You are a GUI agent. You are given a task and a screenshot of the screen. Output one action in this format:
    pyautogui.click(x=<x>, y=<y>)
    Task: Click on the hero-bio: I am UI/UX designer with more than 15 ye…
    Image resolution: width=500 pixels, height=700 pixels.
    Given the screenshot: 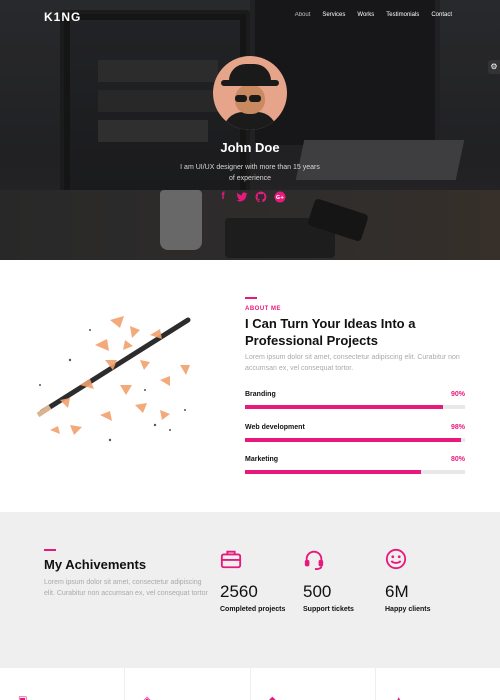 What is the action you would take?
    pyautogui.click(x=250, y=173)
    